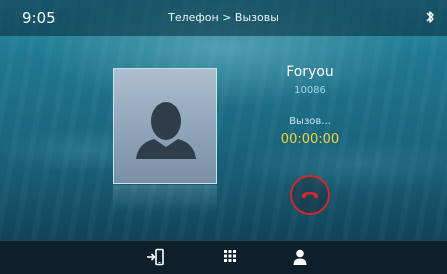  What do you see at coordinates (310, 139) in the screenshot?
I see `call-timer: 00:00:00` at bounding box center [310, 139].